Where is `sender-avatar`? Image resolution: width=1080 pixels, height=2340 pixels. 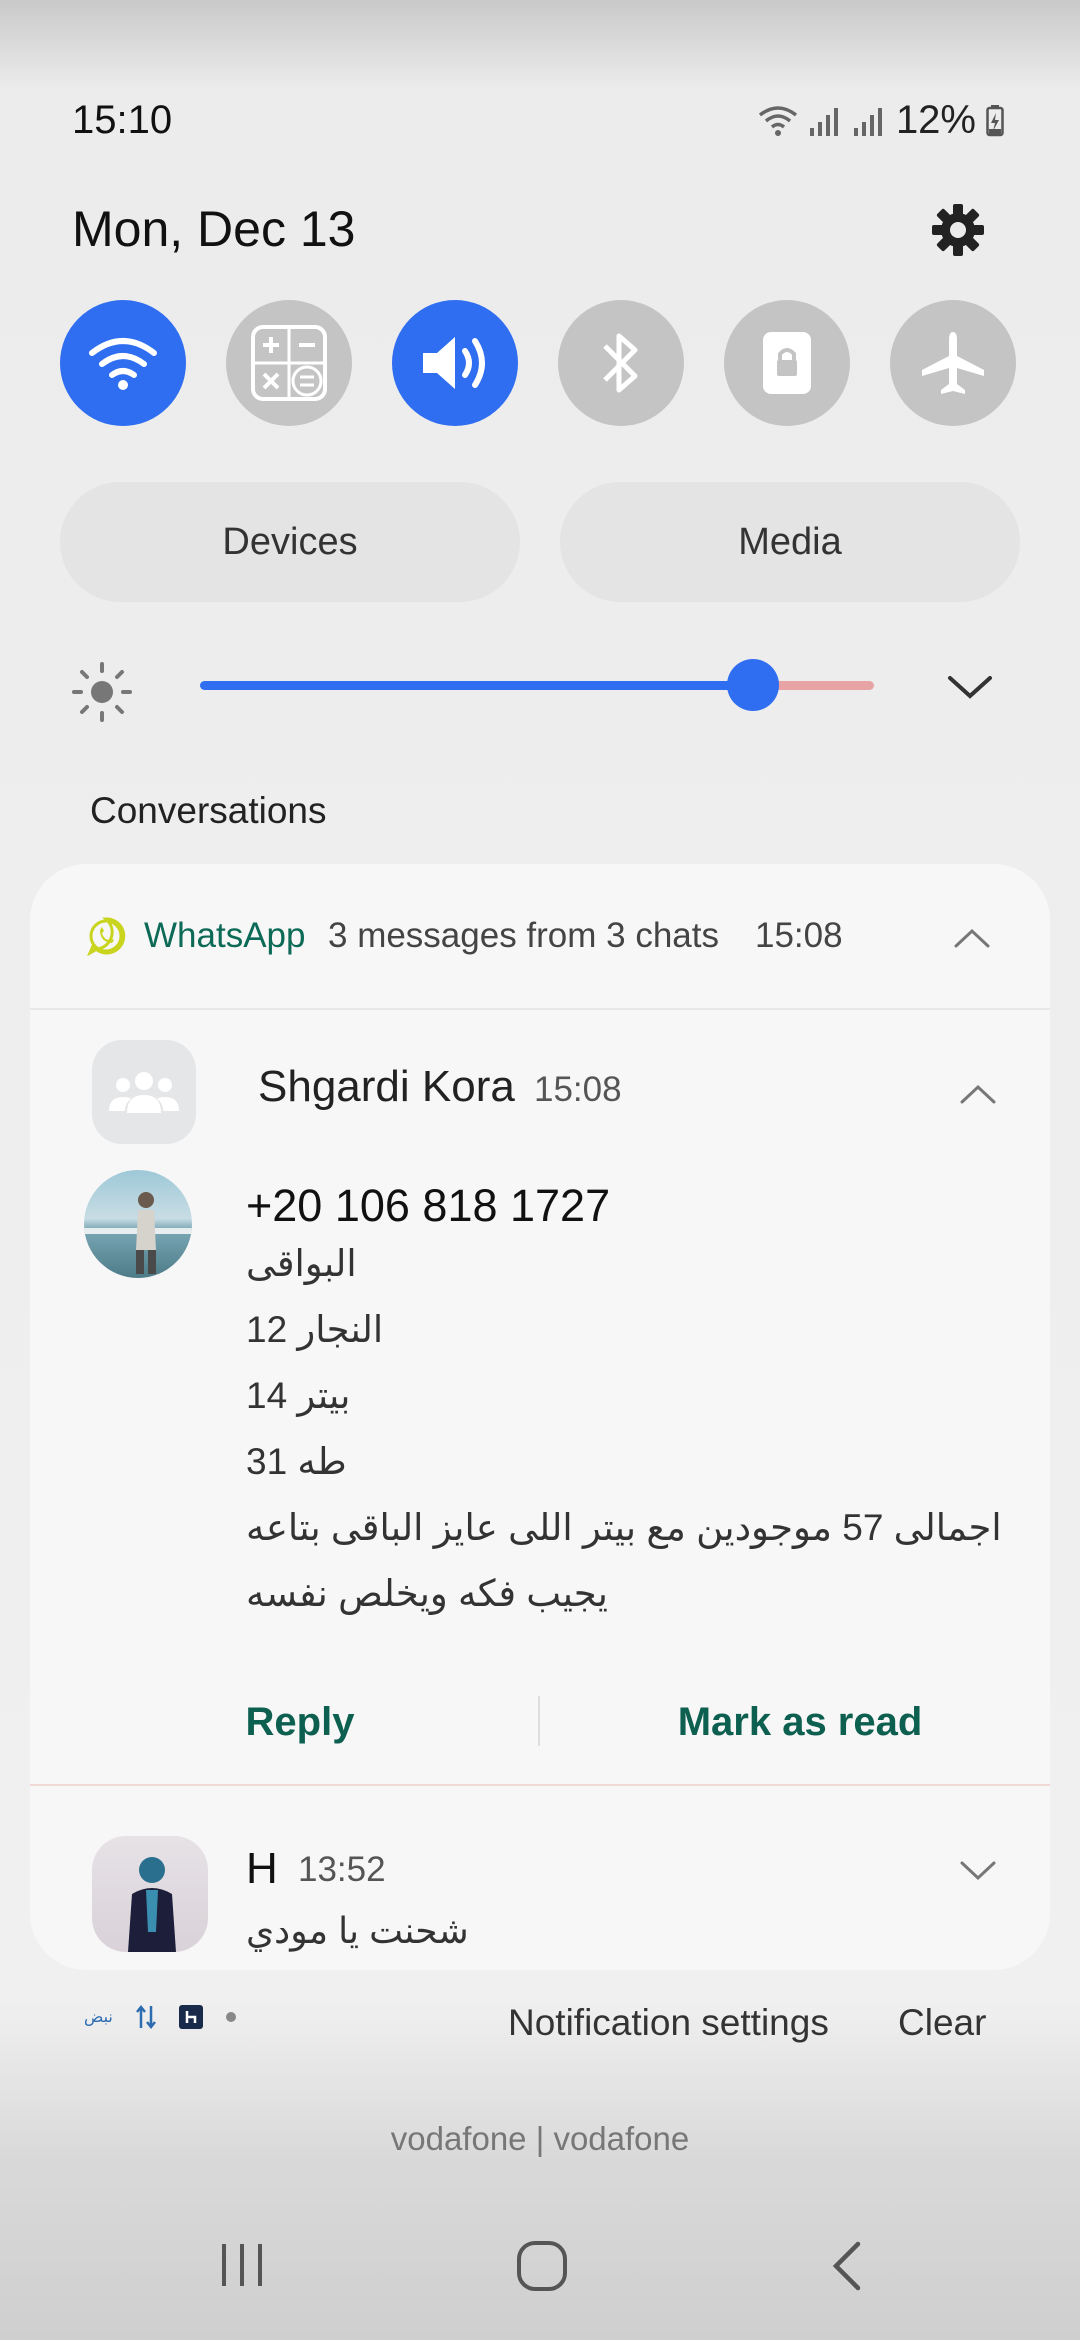
sender-avatar is located at coordinates (138, 1224).